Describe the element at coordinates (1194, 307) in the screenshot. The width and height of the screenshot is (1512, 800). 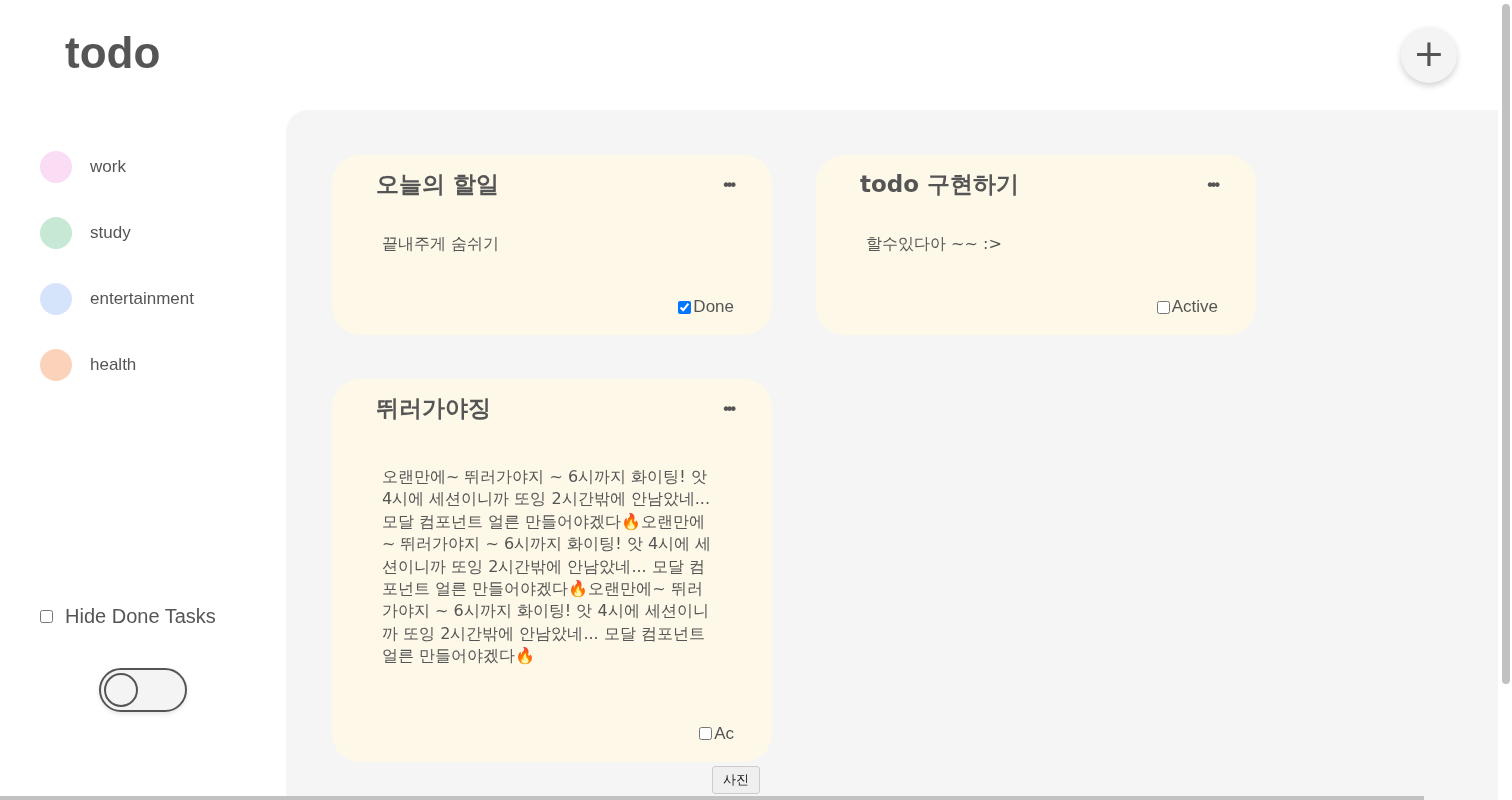
I see `status-label: Active` at that location.